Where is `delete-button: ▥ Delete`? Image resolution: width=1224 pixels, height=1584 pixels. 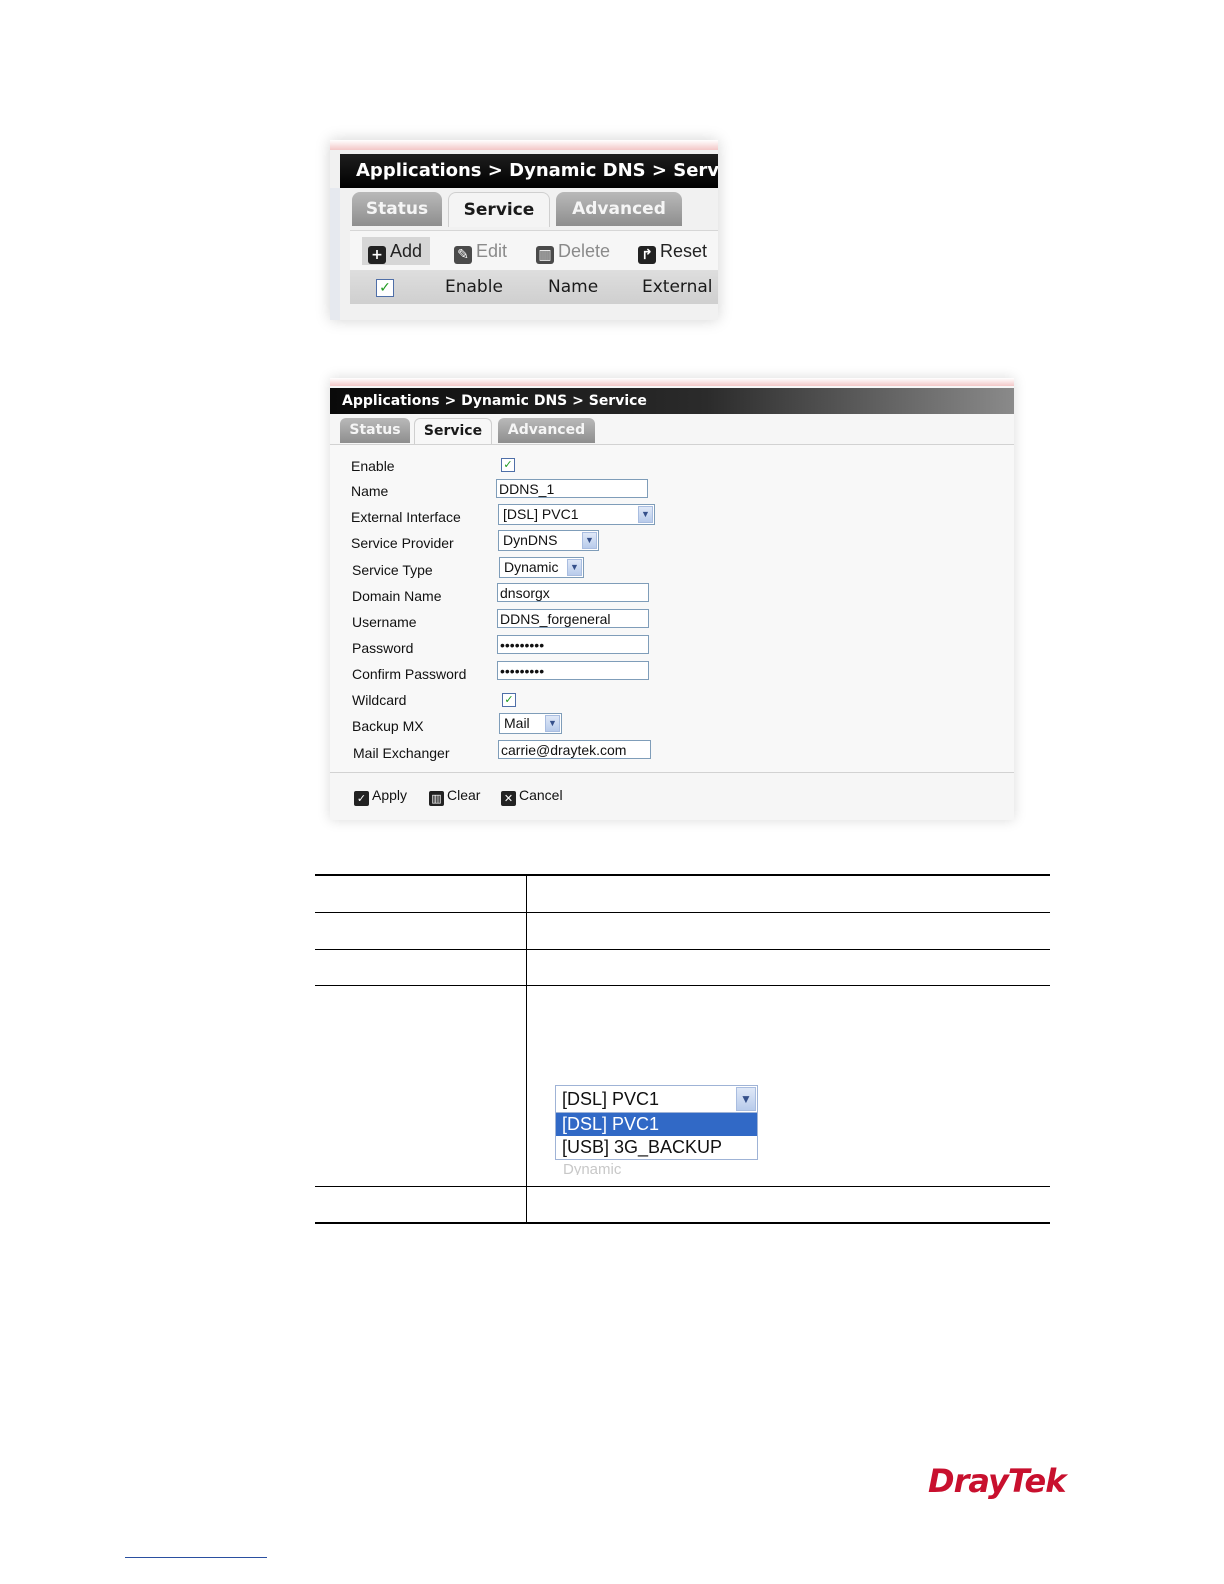 delete-button: ▥ Delete is located at coordinates (573, 251).